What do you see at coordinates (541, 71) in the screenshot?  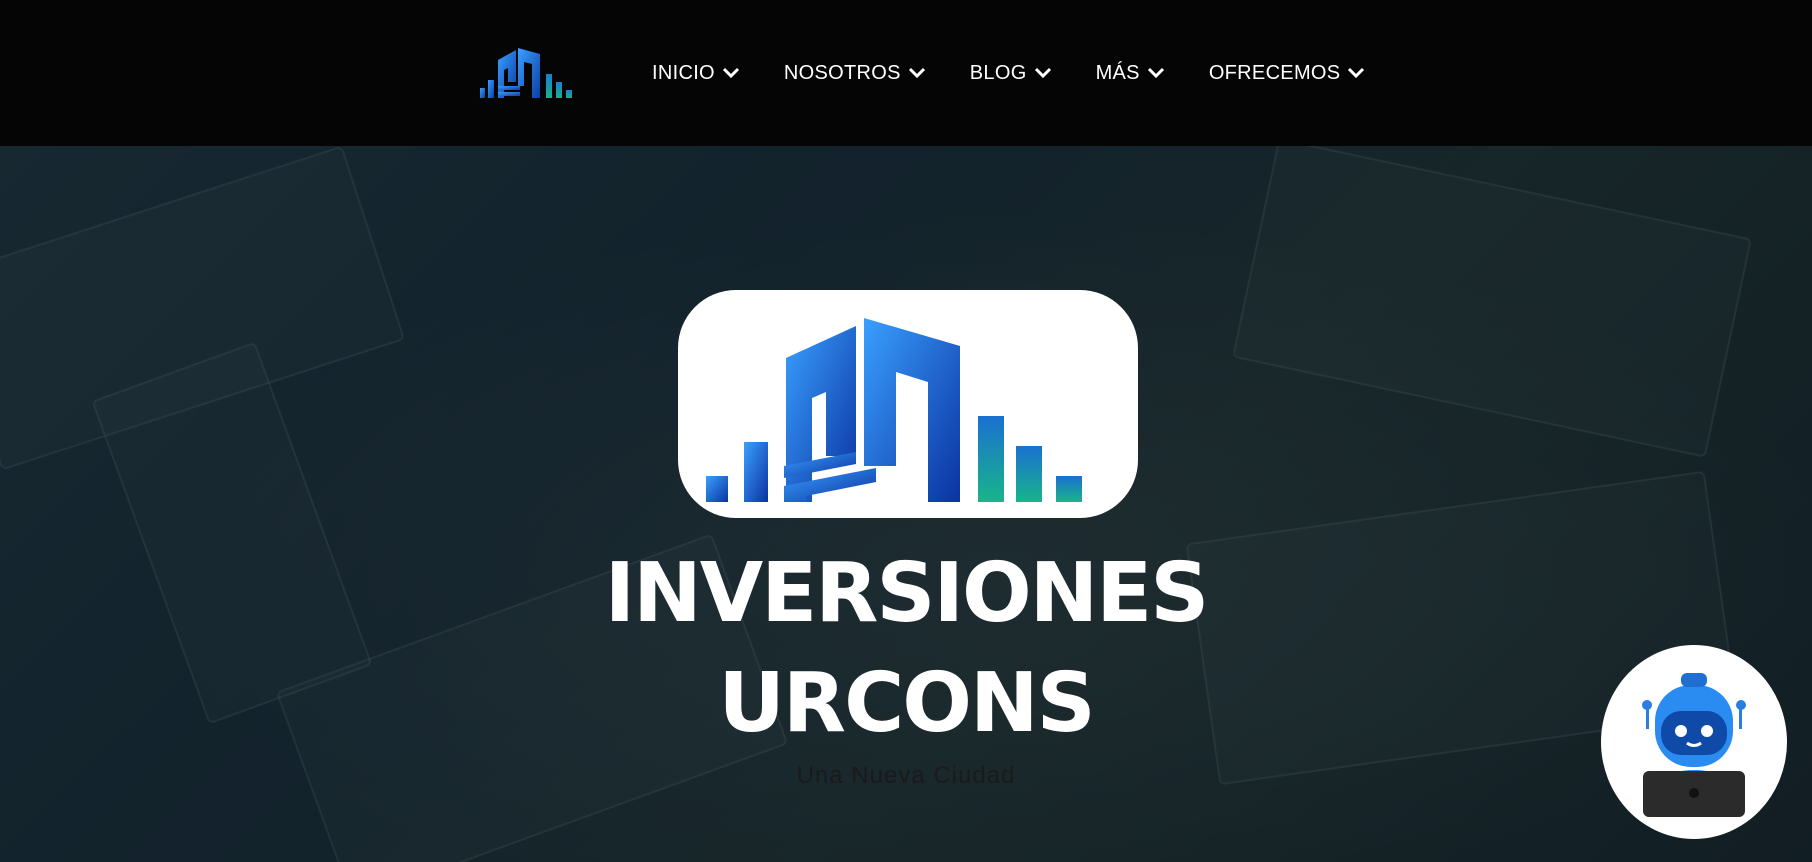 I see `site-logo-icon` at bounding box center [541, 71].